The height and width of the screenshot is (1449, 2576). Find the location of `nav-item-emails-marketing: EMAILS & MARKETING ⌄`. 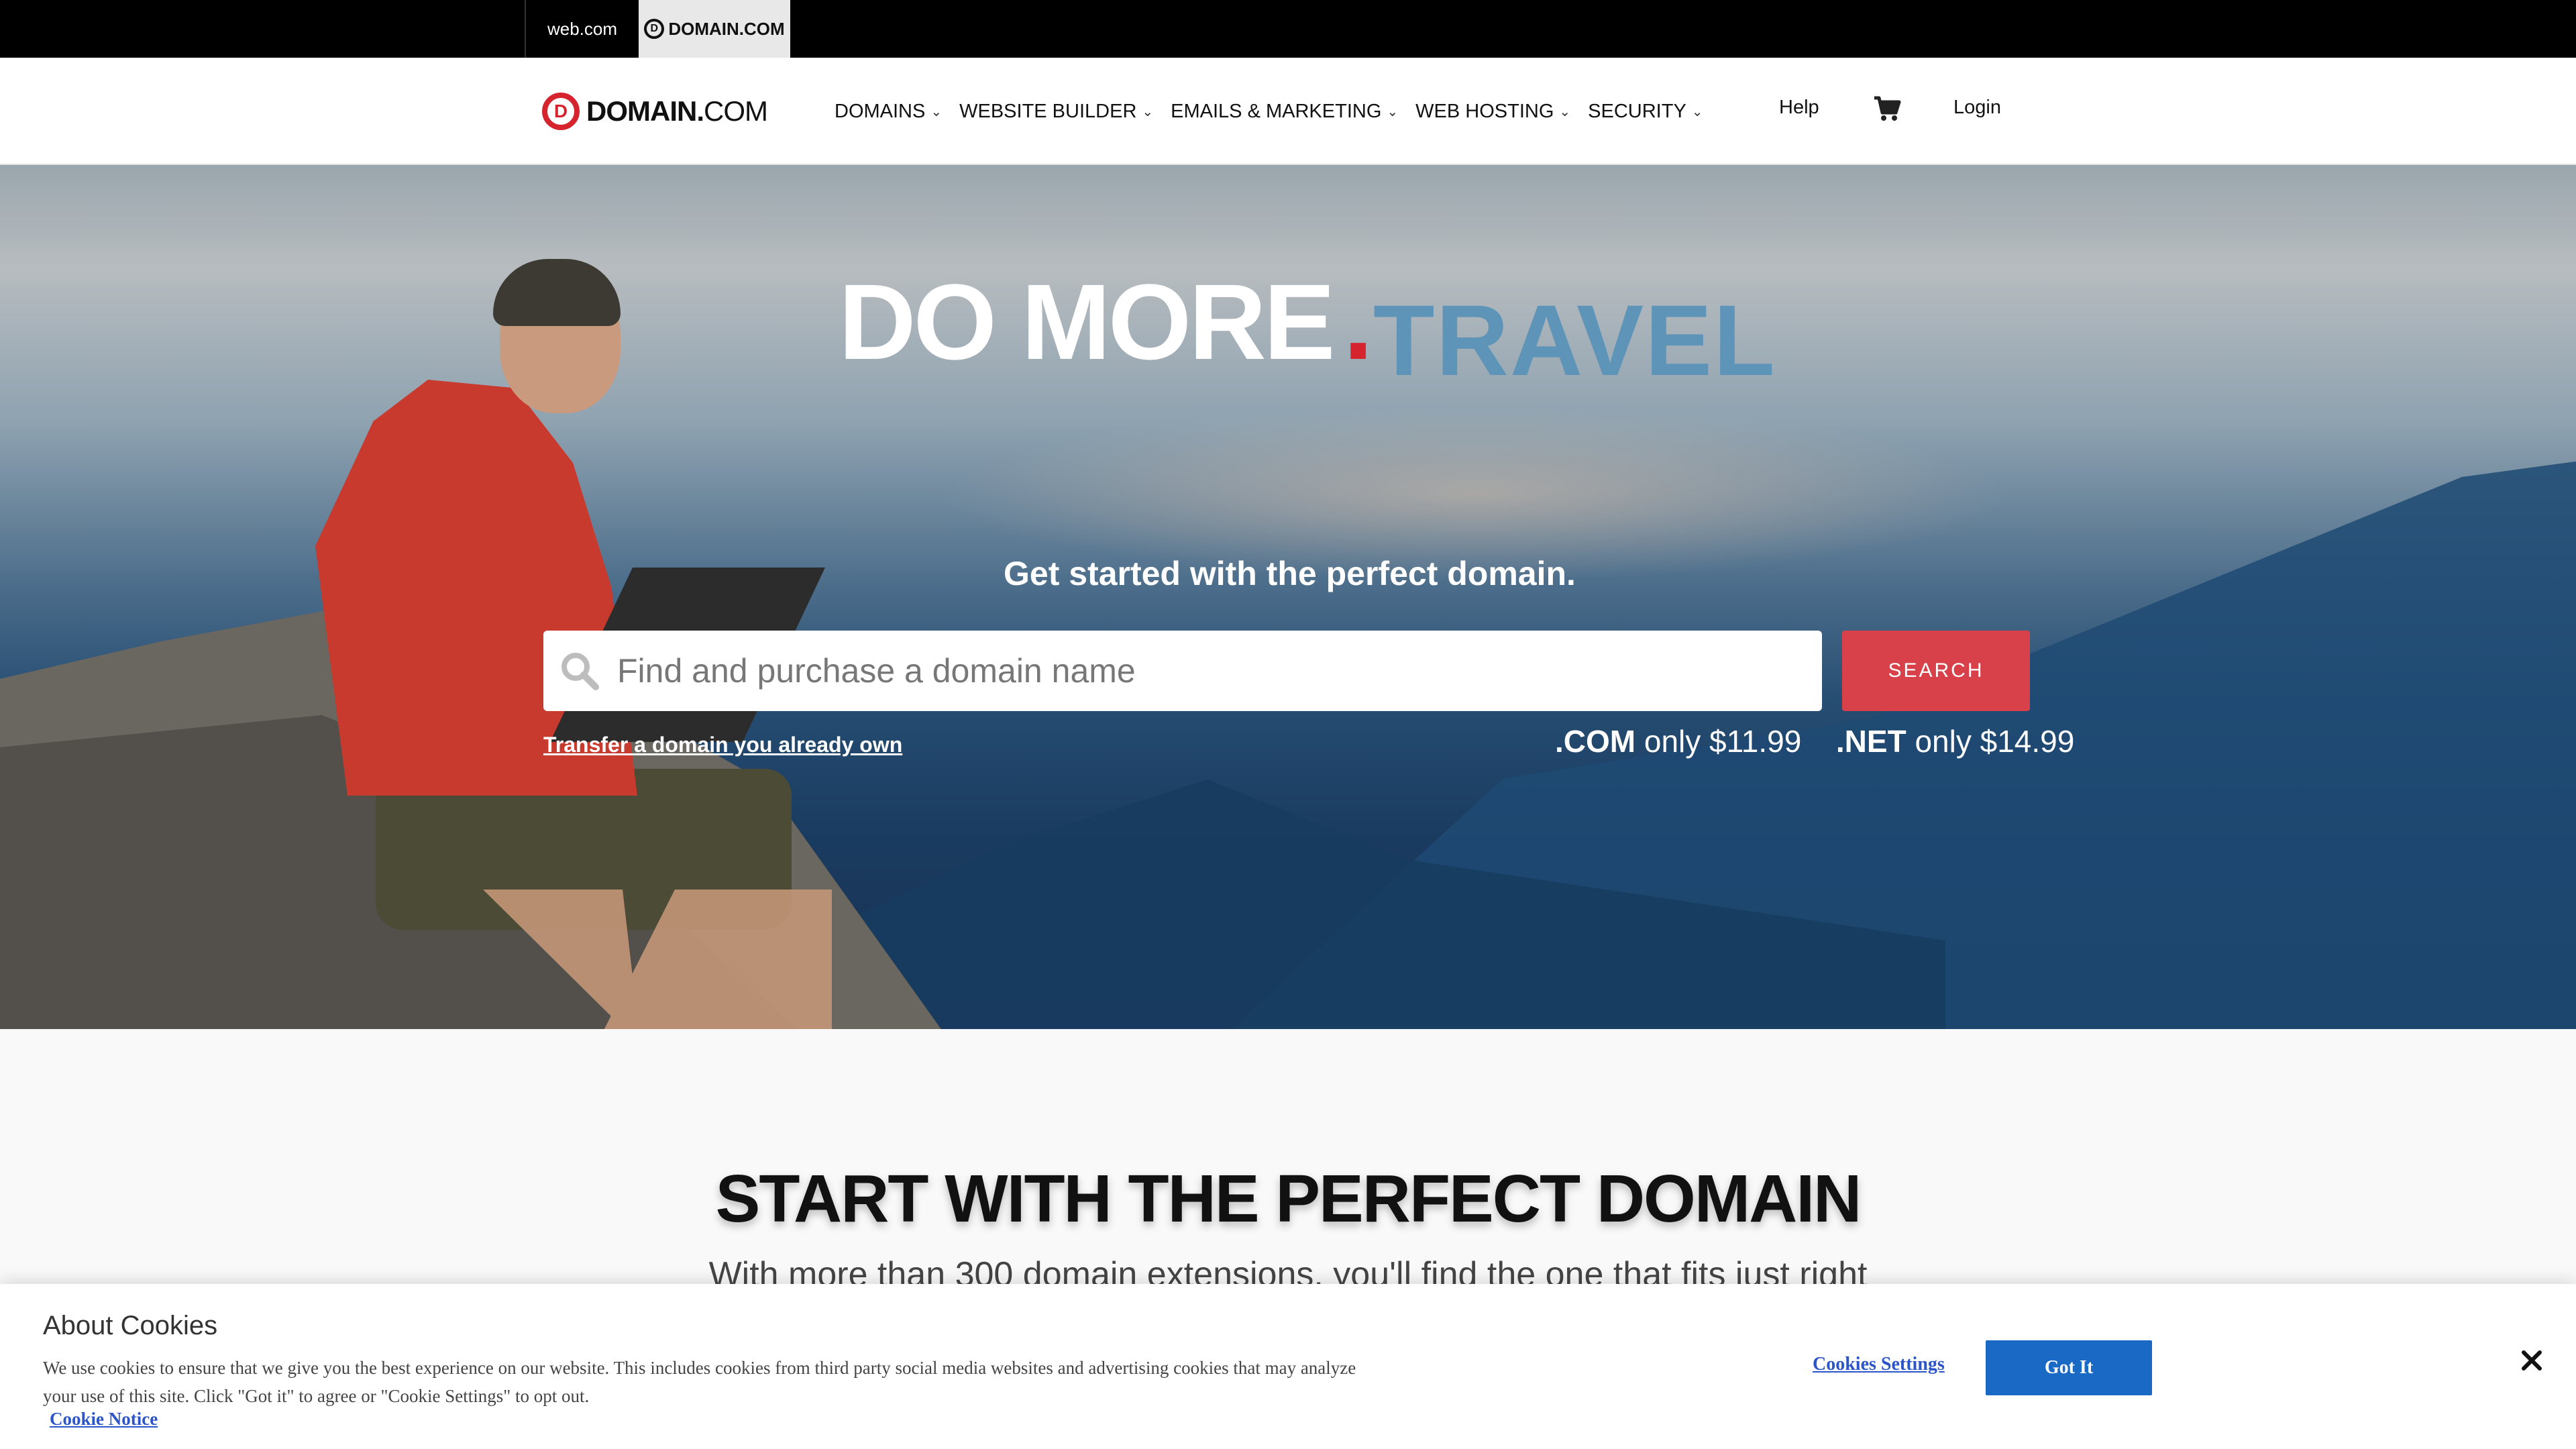

nav-item-emails-marketing: EMAILS & MARKETING ⌄ is located at coordinates (1284, 112).